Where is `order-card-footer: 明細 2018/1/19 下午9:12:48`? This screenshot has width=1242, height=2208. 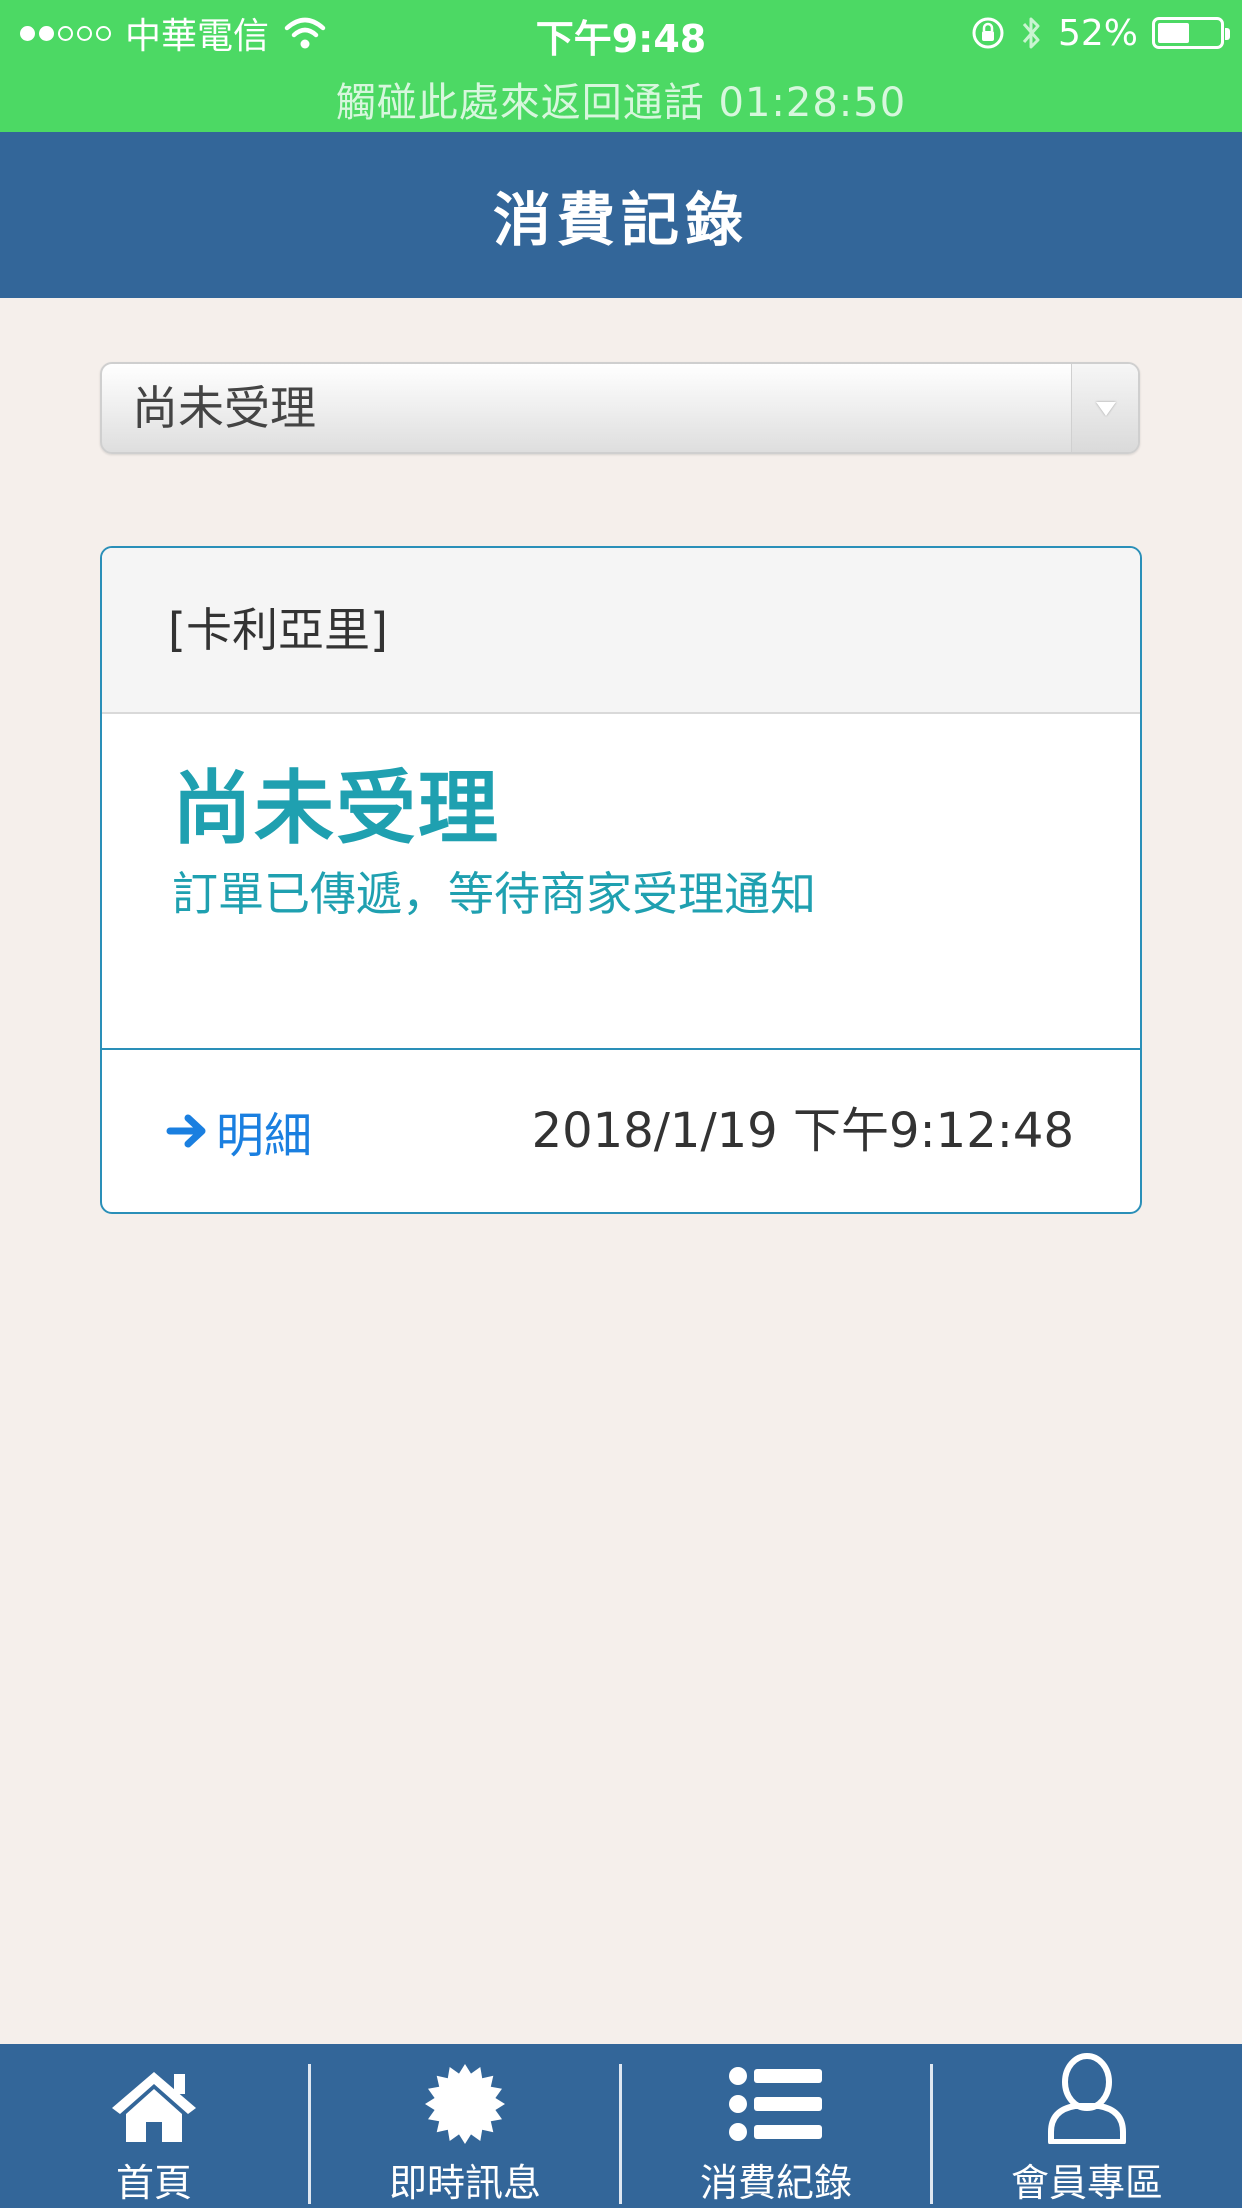 order-card-footer: 明細 2018/1/19 下午9:12:48 is located at coordinates (621, 1131).